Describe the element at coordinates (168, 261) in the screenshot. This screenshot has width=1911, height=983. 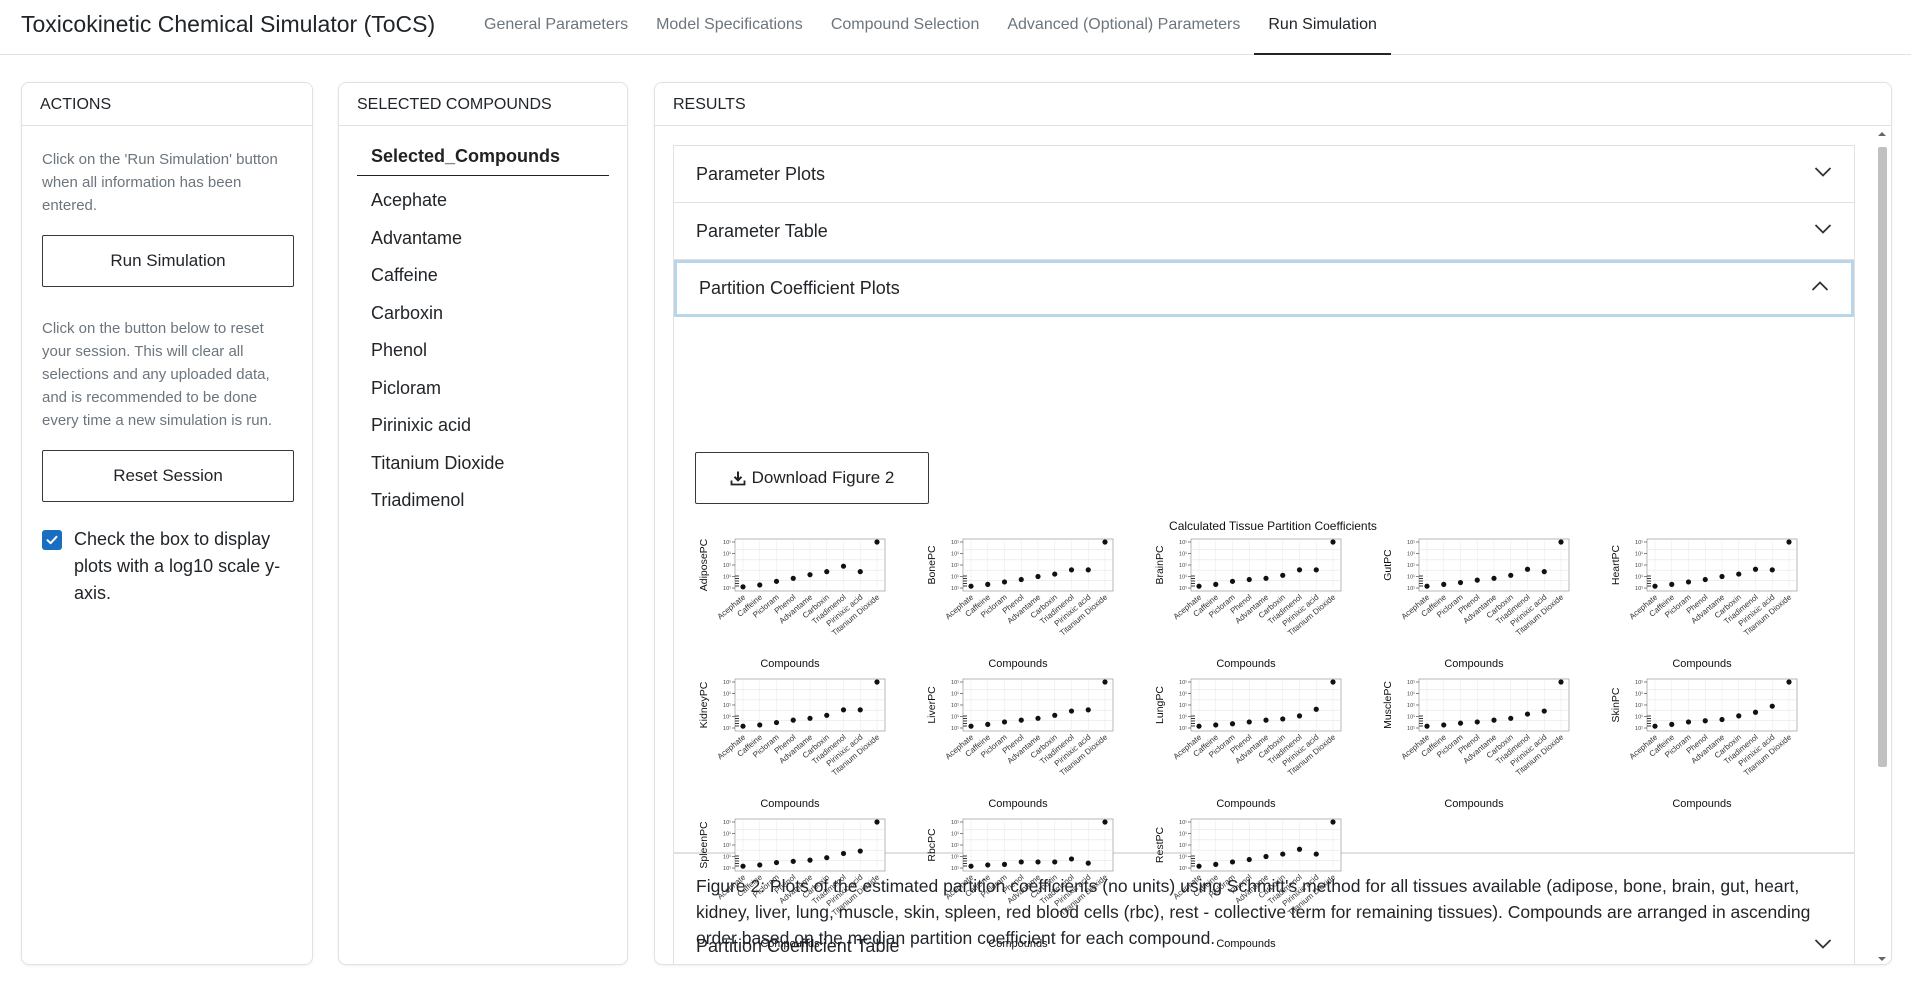
I see `run-simulation-button: Run Simulation` at that location.